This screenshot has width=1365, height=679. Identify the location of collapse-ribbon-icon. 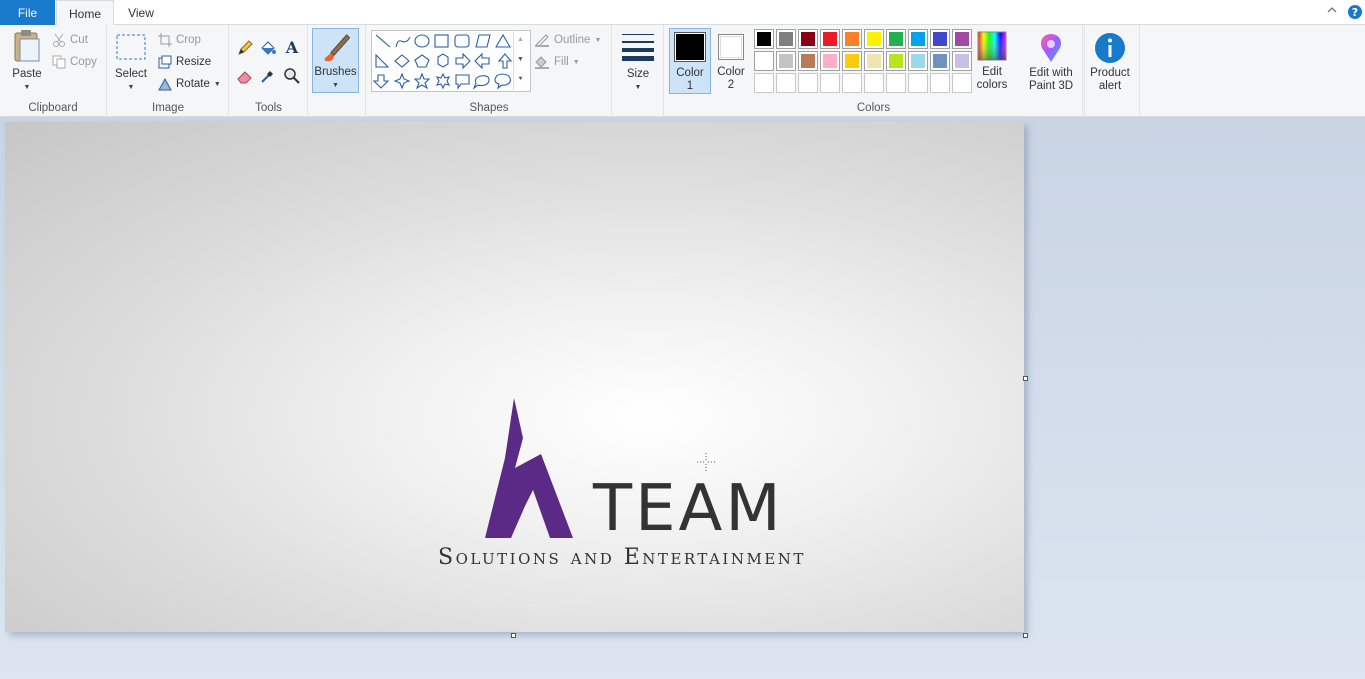
(1332, 11).